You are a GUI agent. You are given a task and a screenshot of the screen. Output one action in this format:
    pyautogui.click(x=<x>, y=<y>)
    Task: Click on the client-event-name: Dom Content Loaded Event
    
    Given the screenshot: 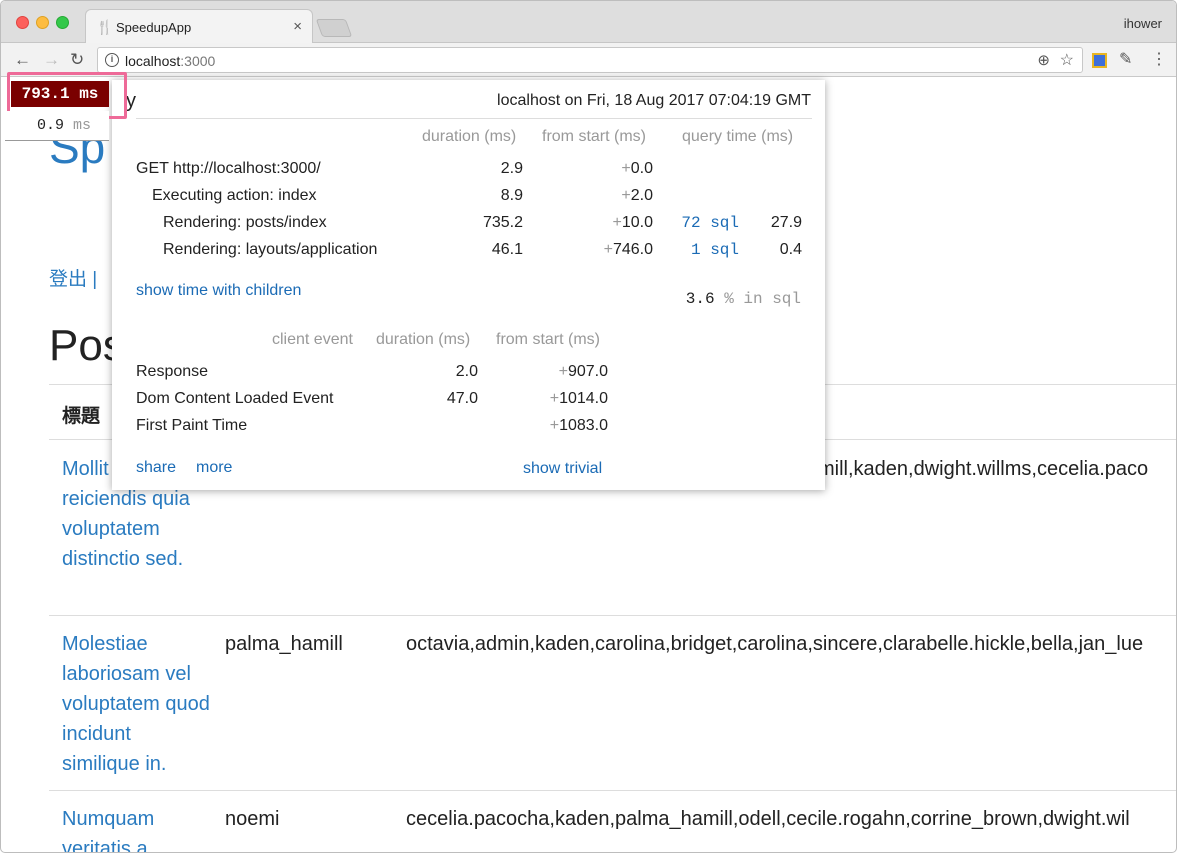 What is the action you would take?
    pyautogui.click(x=235, y=398)
    